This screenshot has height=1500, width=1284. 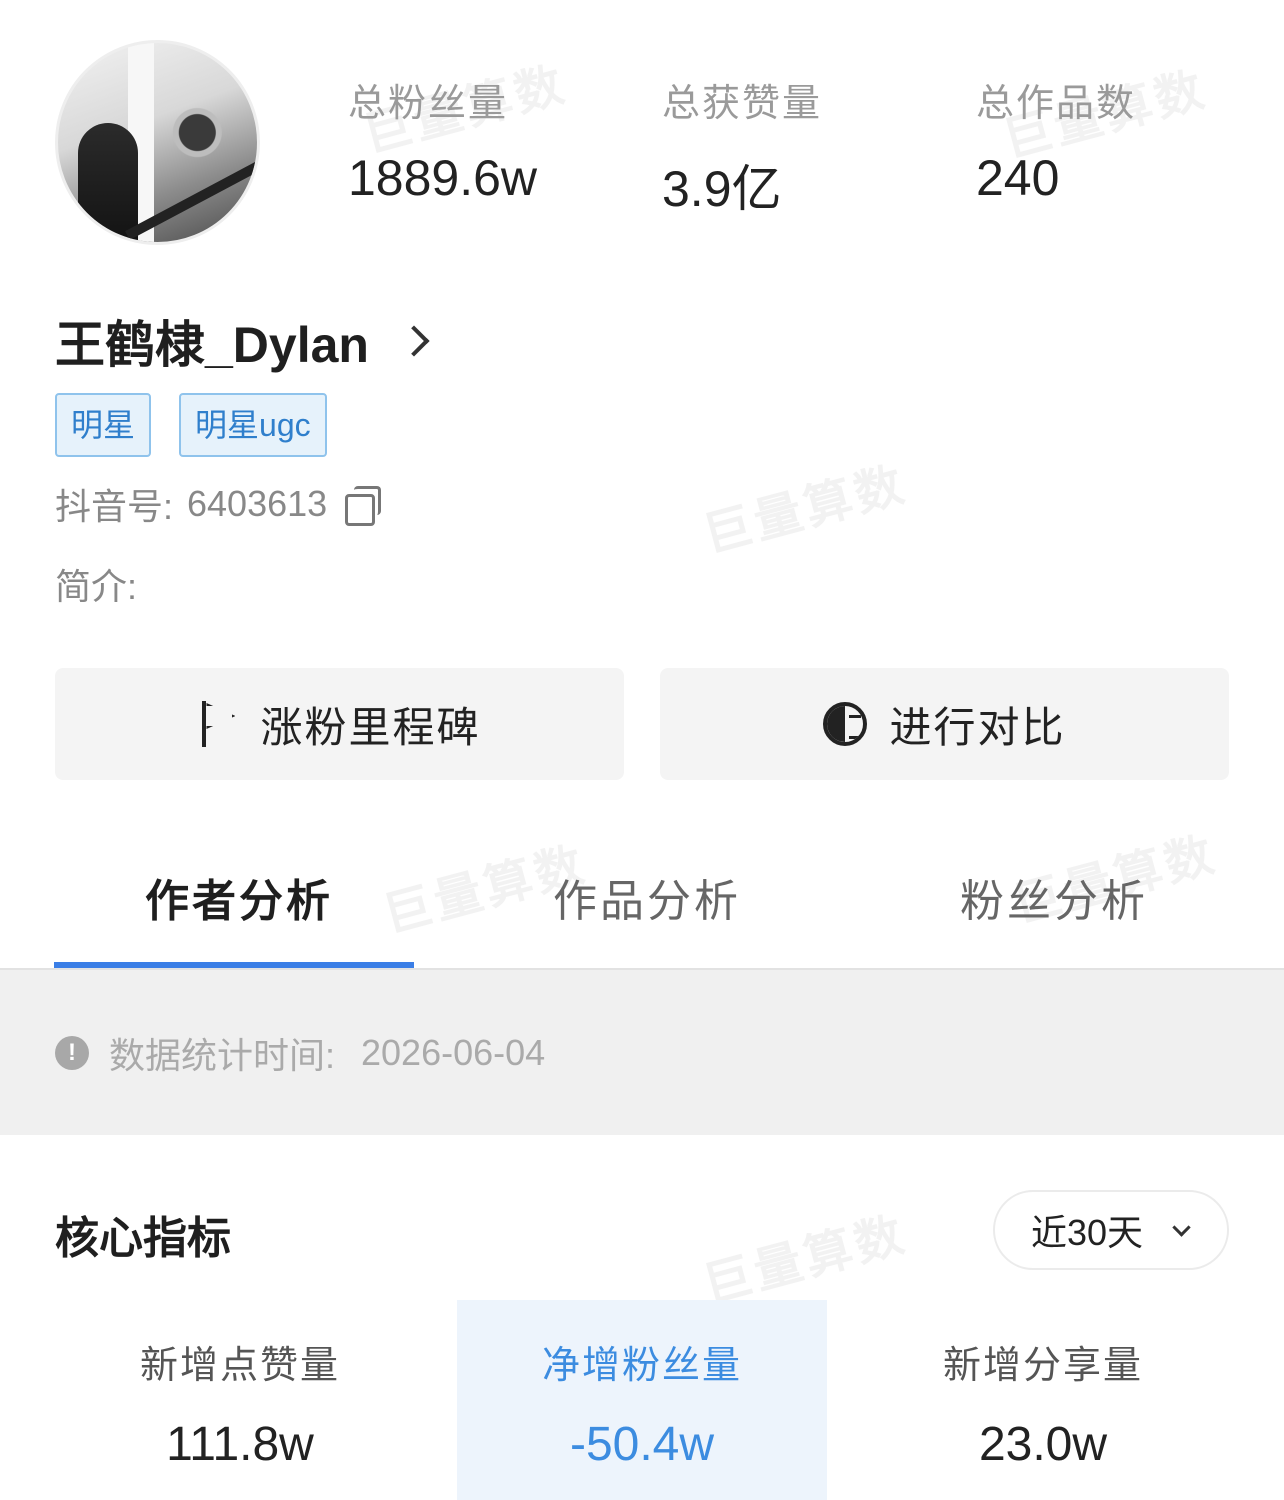 What do you see at coordinates (443, 178) in the screenshot?
I see `stat-value: 1889.6w` at bounding box center [443, 178].